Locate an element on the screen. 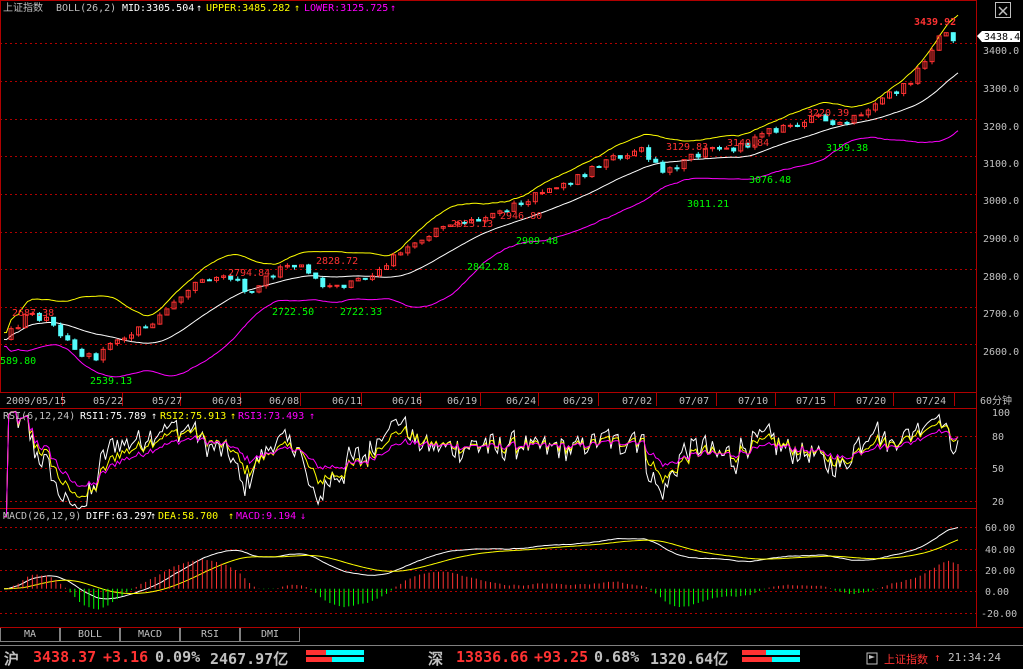 Image resolution: width=1023 pixels, height=669 pixels. tab-rsi: RSI is located at coordinates (210, 635).